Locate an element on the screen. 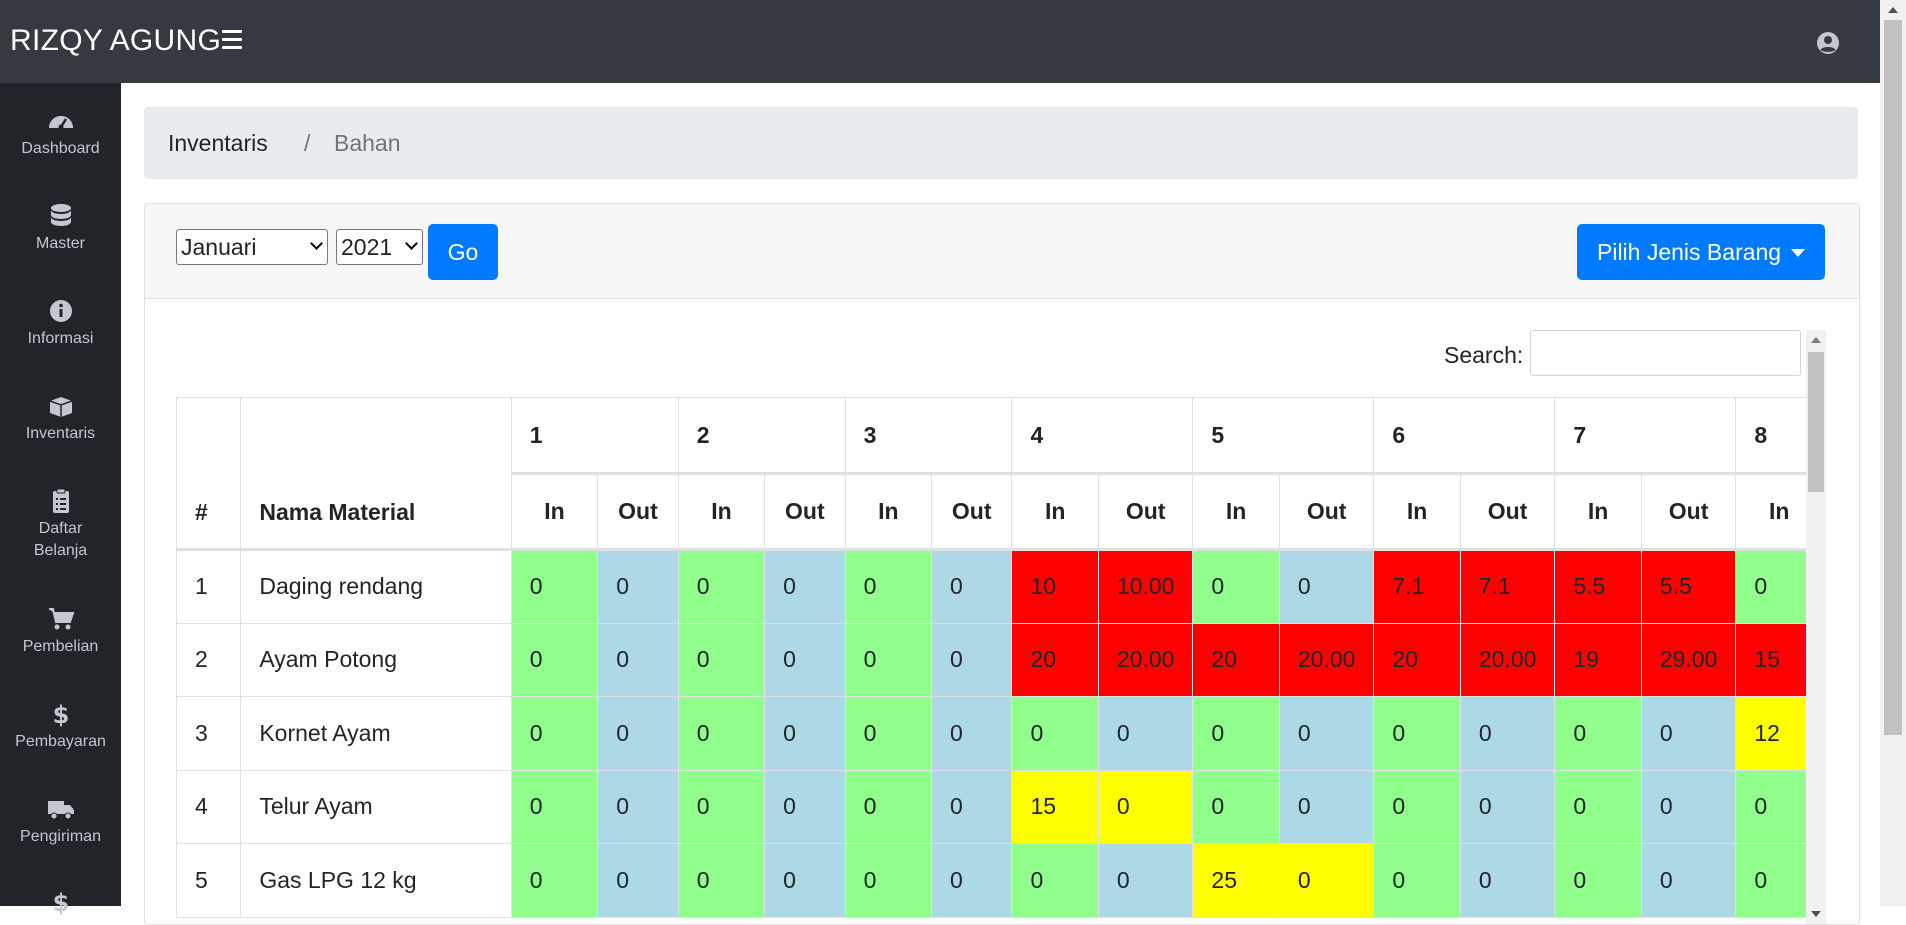  page-scroll-up-icon is located at coordinates (1893, 10).